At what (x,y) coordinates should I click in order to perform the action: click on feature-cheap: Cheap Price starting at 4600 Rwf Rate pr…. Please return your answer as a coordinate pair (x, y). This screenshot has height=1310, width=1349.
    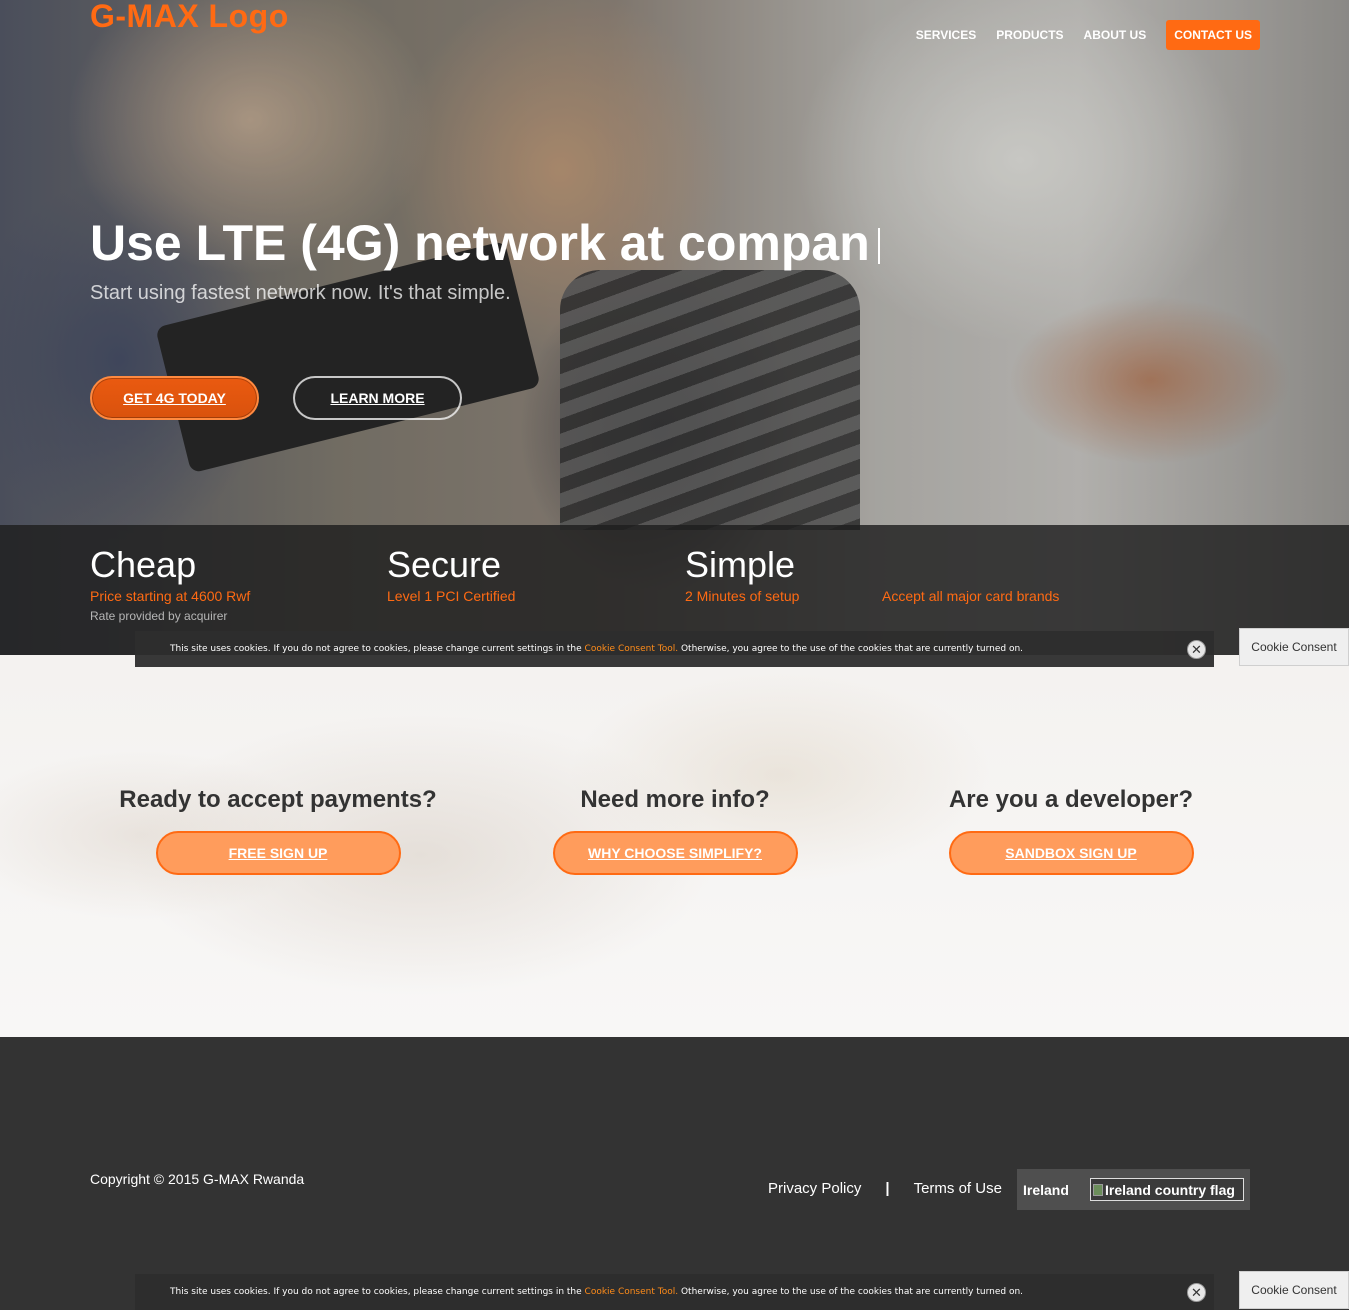
    Looking at the image, I should click on (170, 584).